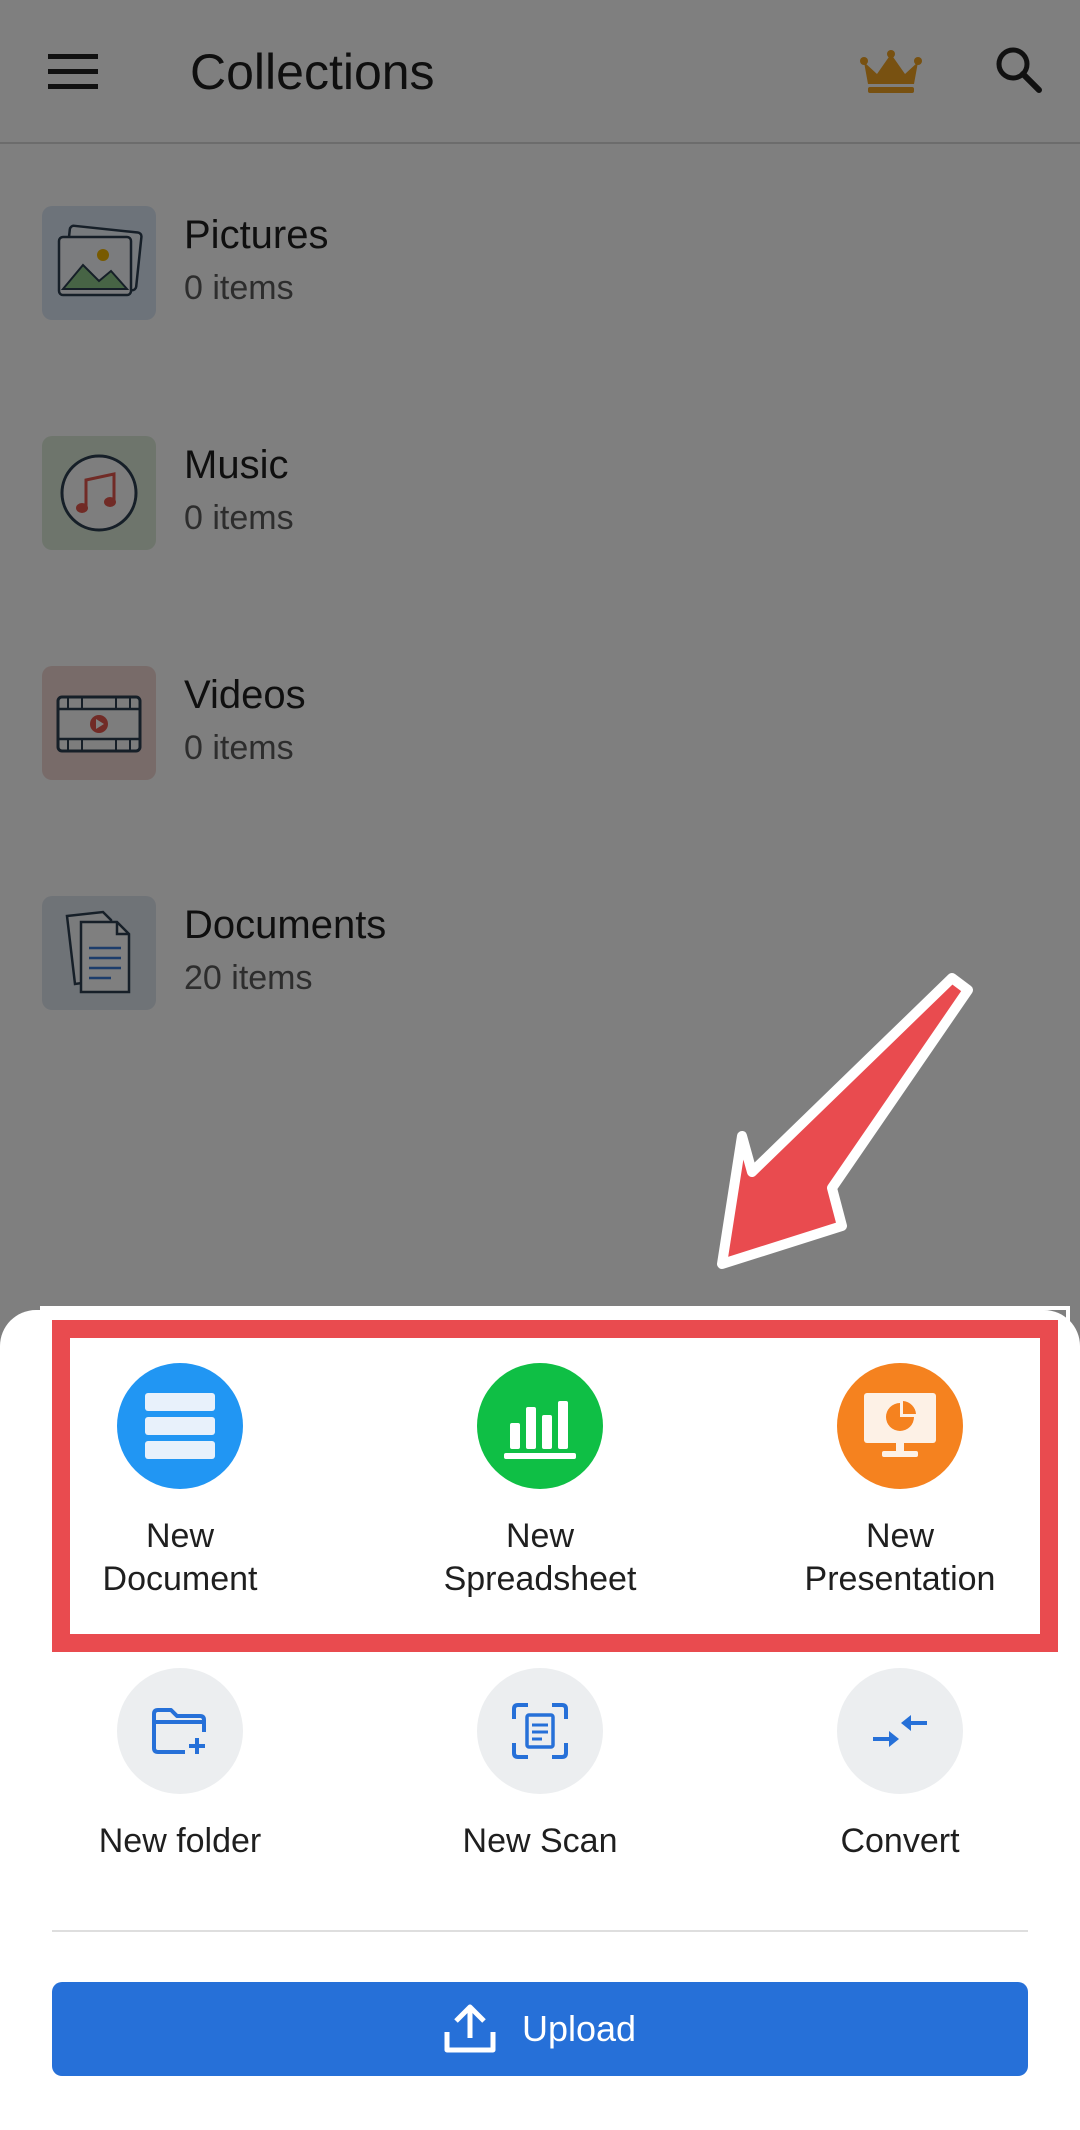 This screenshot has width=1080, height=2130. What do you see at coordinates (555, 1486) in the screenshot?
I see `highlight-box` at bounding box center [555, 1486].